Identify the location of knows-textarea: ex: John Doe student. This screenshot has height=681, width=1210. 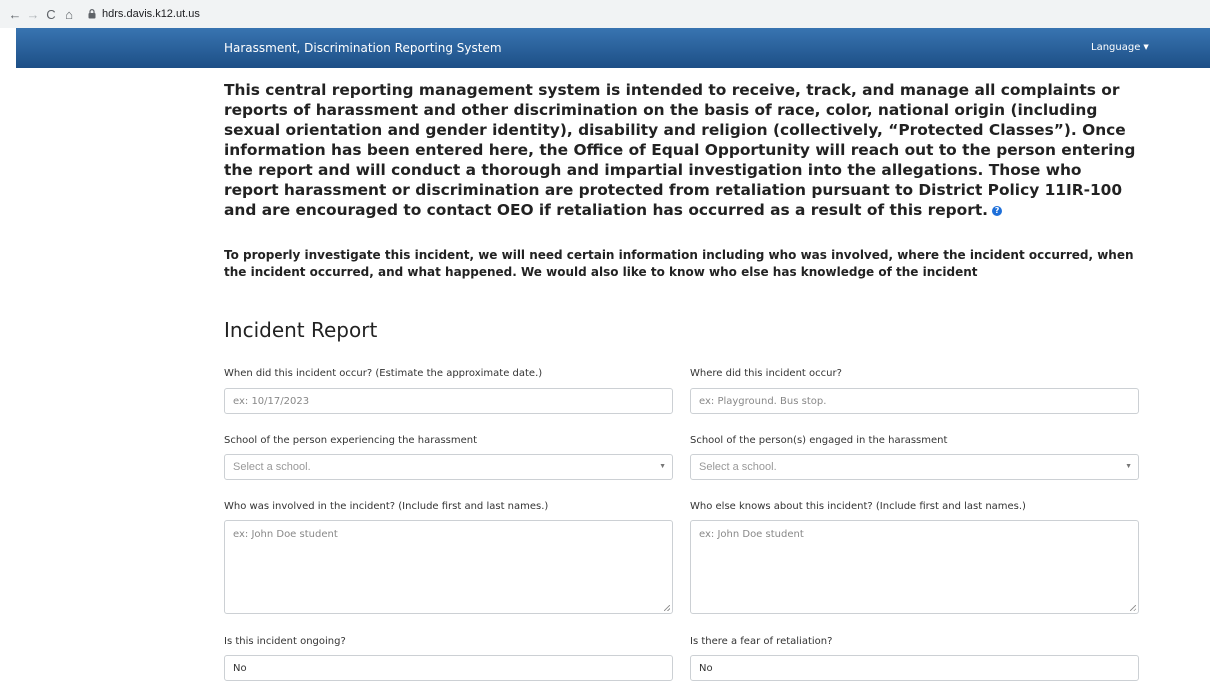
(914, 567).